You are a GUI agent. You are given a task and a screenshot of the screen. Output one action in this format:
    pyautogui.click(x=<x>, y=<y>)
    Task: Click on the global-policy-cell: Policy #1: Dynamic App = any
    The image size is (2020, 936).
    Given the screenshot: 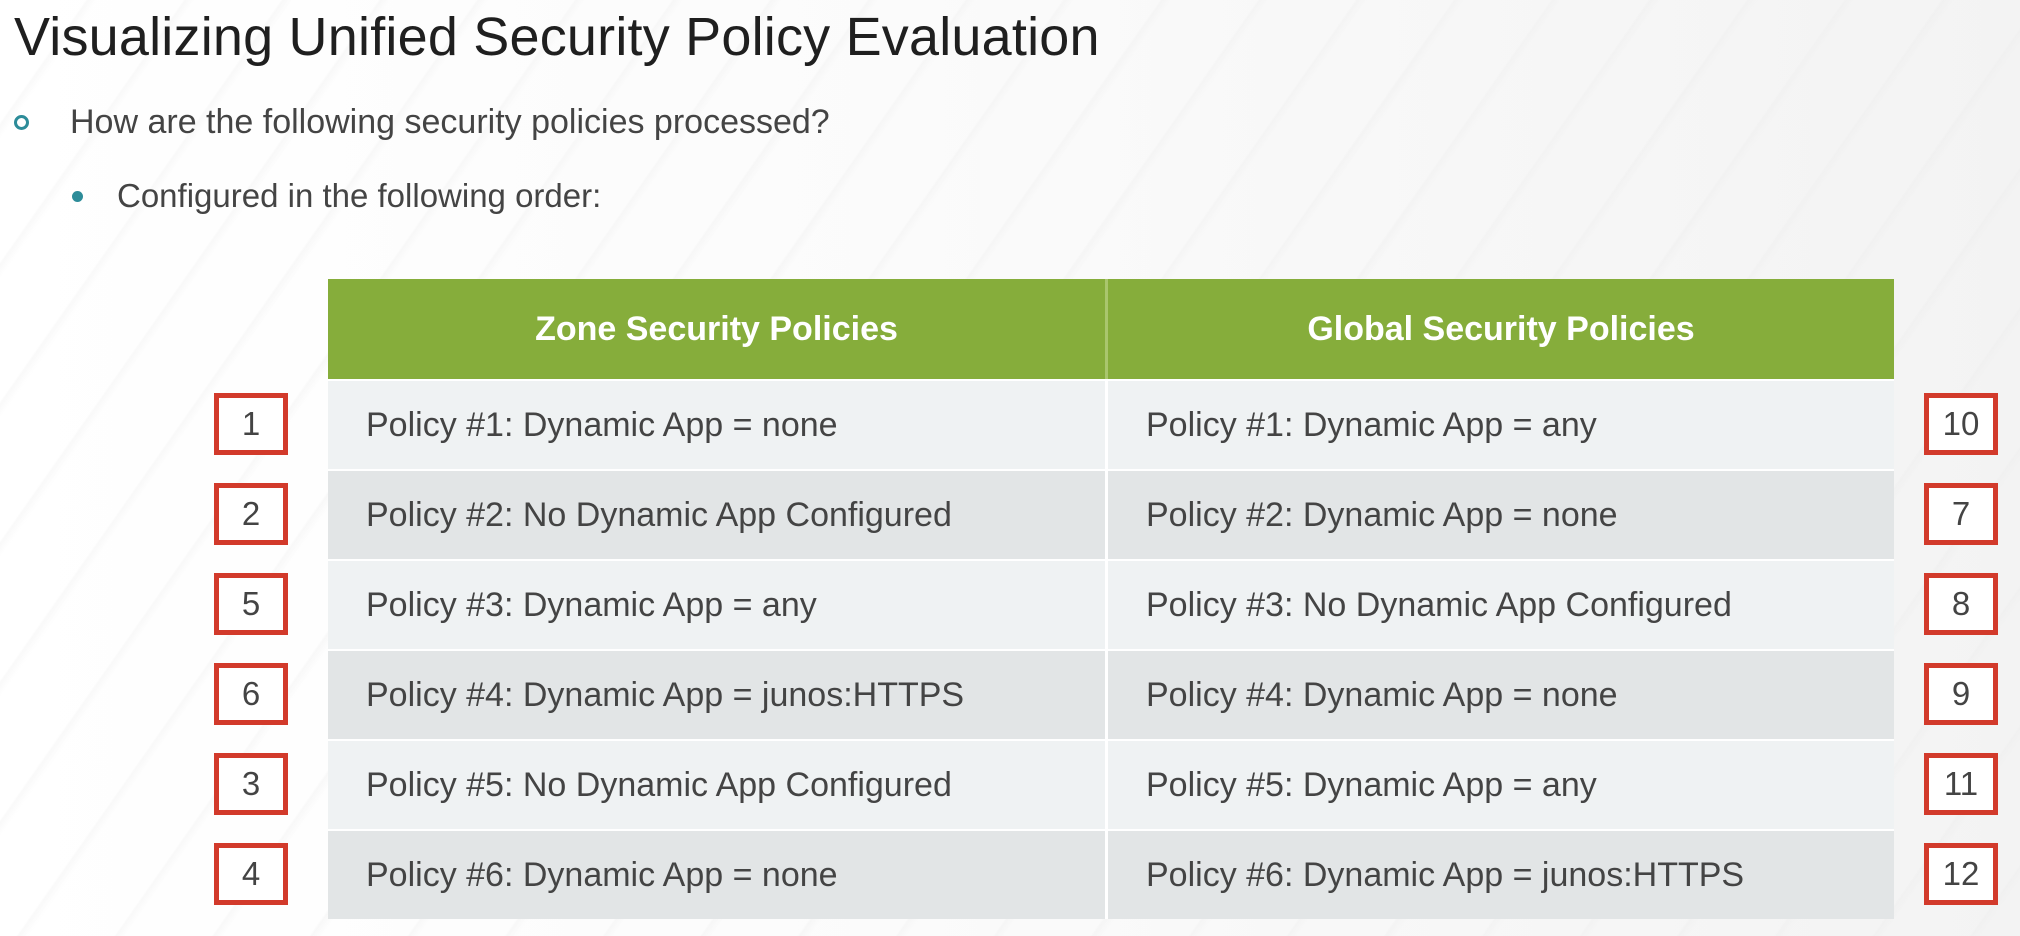 What is the action you would take?
    pyautogui.click(x=1501, y=425)
    